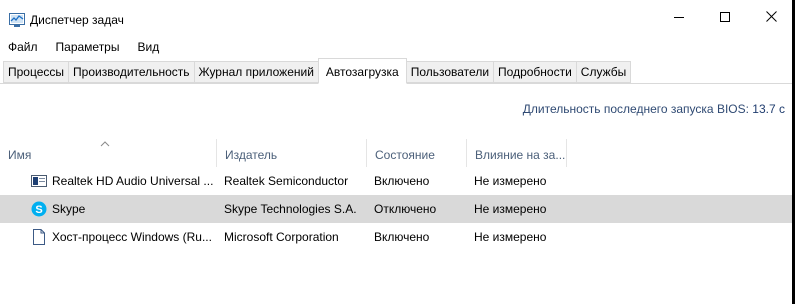 The image size is (795, 304). Describe the element at coordinates (131, 72) in the screenshot. I see `tab-performance: Производительность` at that location.